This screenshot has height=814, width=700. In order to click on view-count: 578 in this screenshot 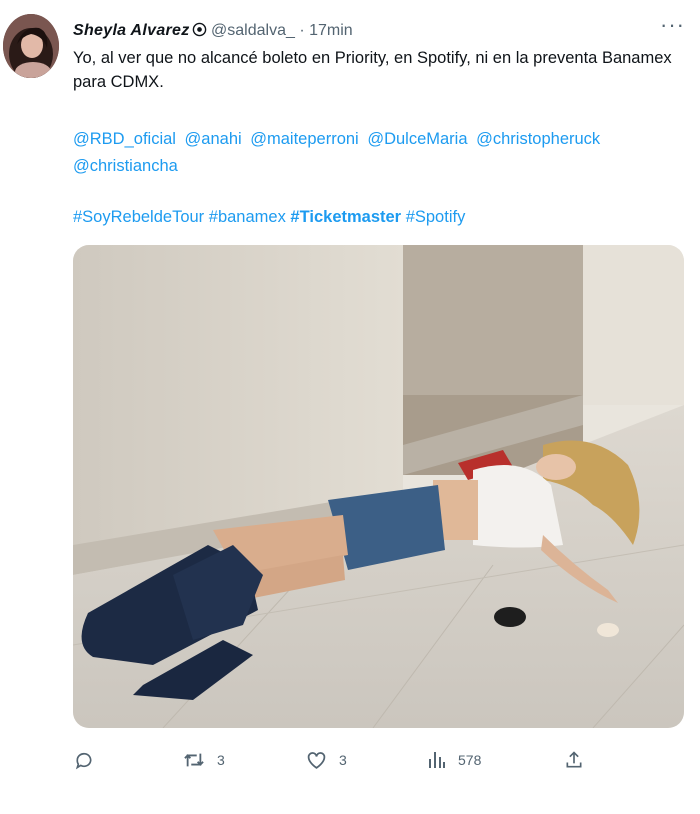, I will do `click(470, 760)`.